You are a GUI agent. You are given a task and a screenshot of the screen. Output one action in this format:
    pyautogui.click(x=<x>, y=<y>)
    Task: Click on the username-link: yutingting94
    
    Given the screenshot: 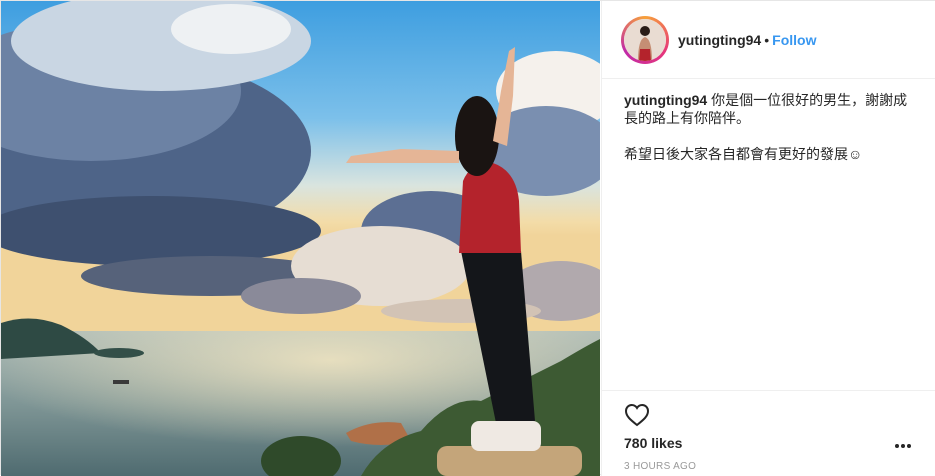 What is the action you would take?
    pyautogui.click(x=719, y=40)
    